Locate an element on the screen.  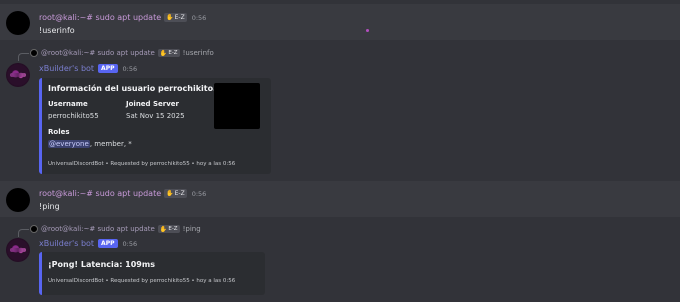
user-avatar-thumbnail is located at coordinates (237, 106).